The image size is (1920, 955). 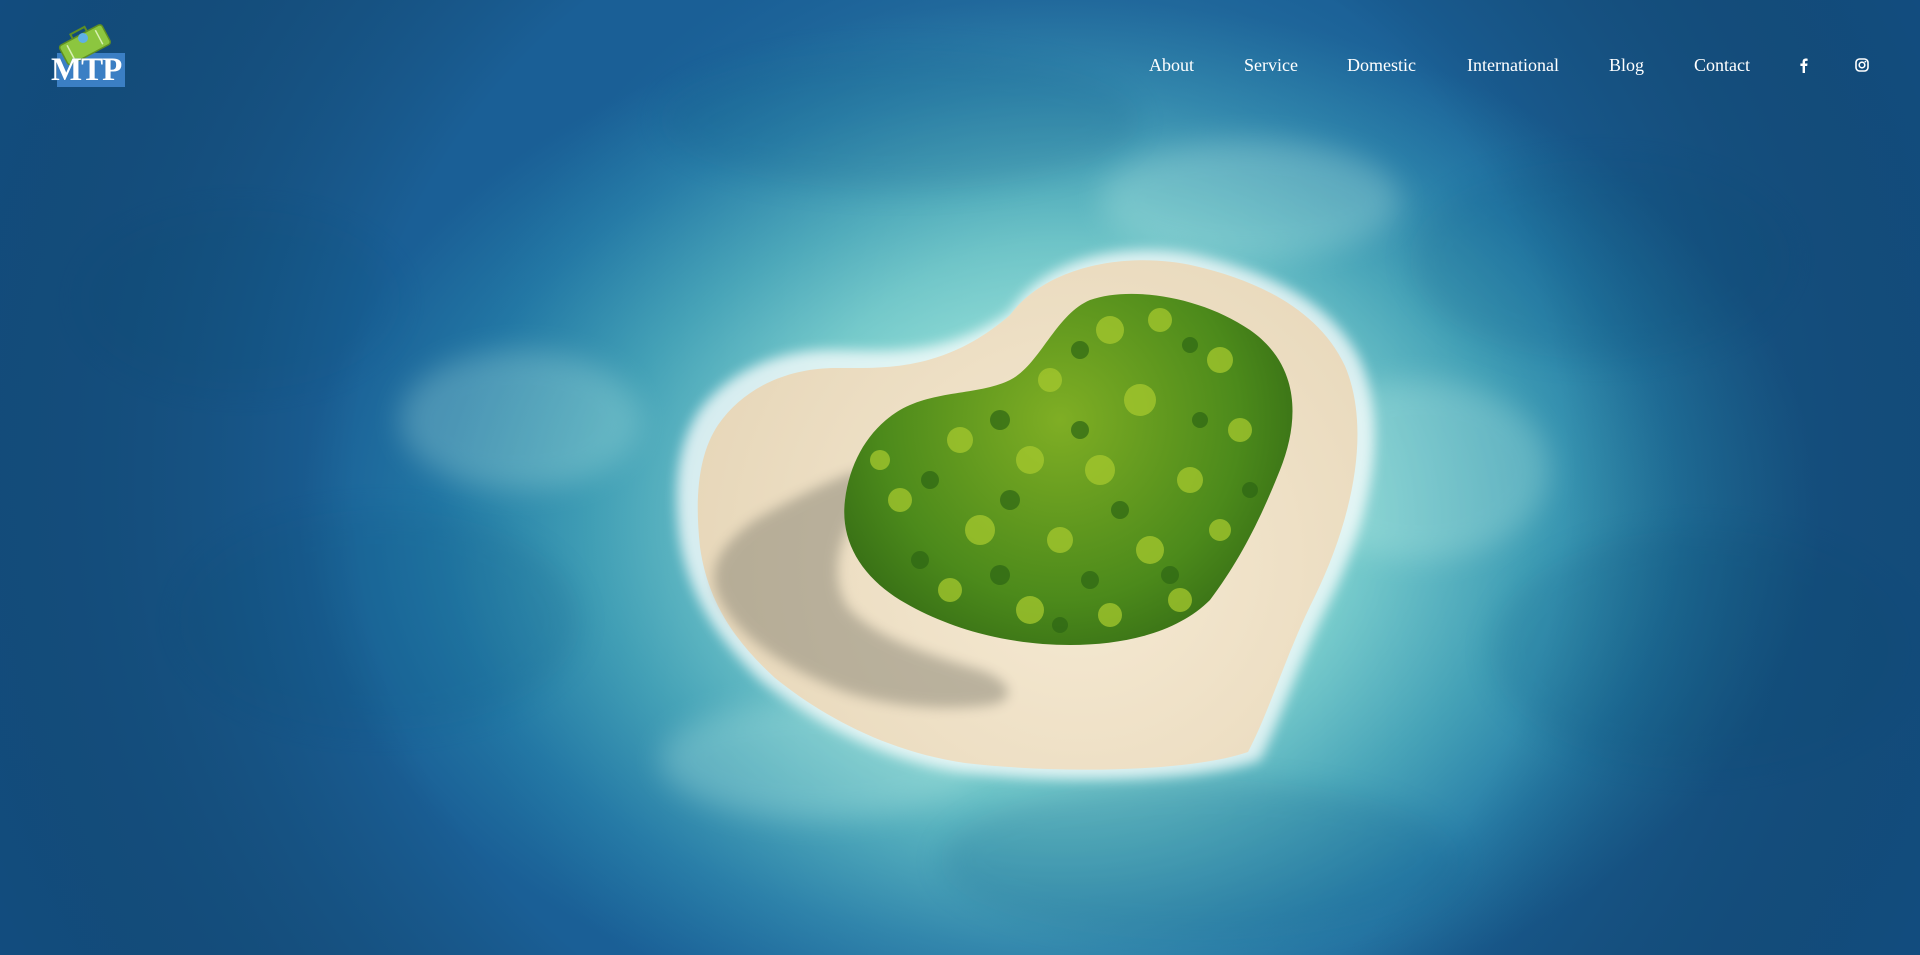 I want to click on facebook-icon, so click(x=1804, y=65).